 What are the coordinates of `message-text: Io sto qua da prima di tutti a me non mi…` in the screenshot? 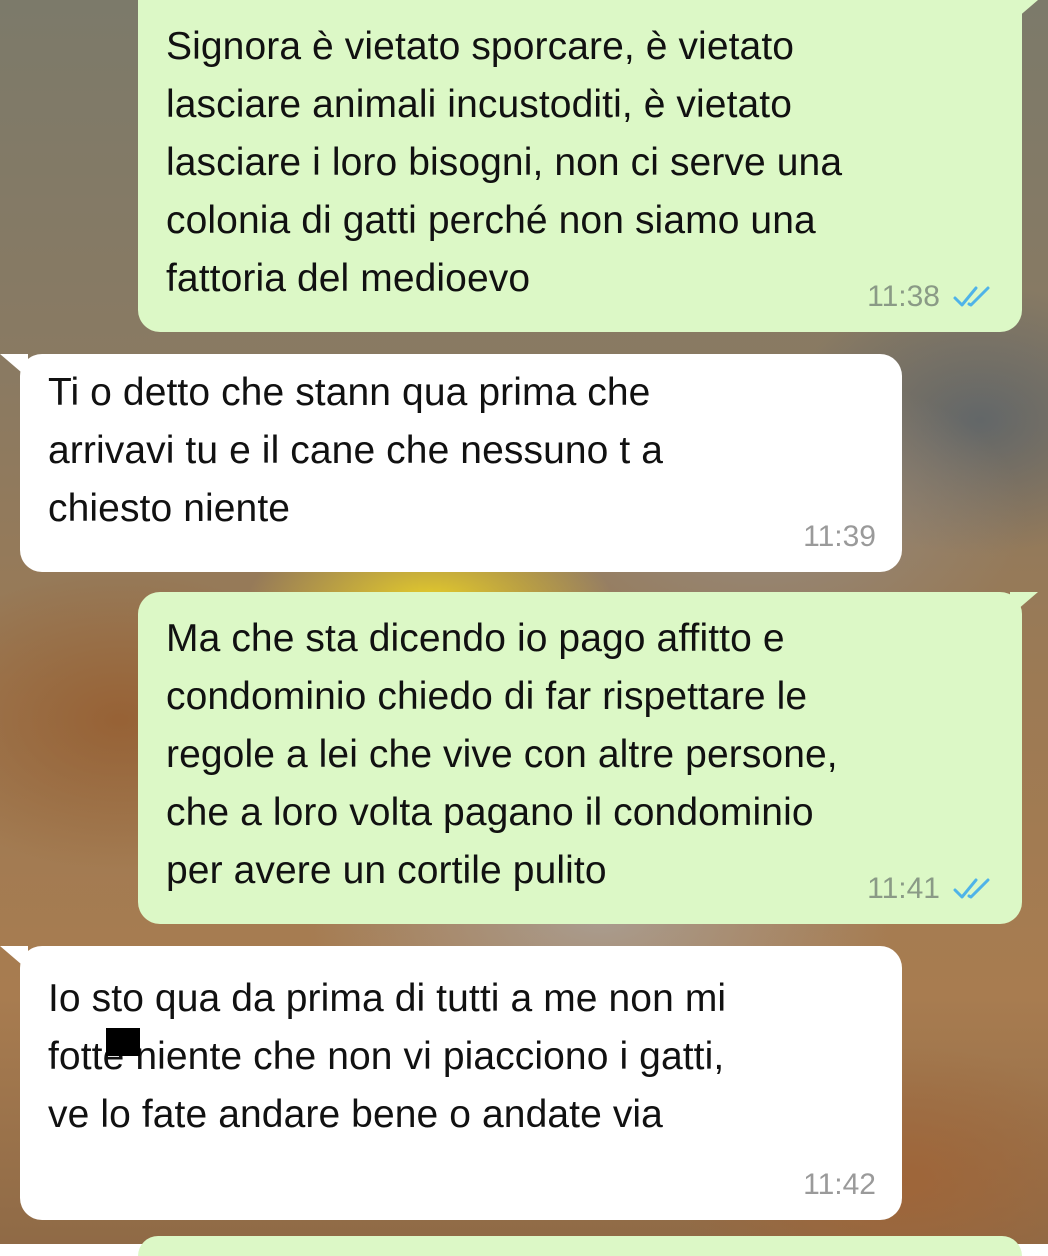 It's located at (387, 1056).